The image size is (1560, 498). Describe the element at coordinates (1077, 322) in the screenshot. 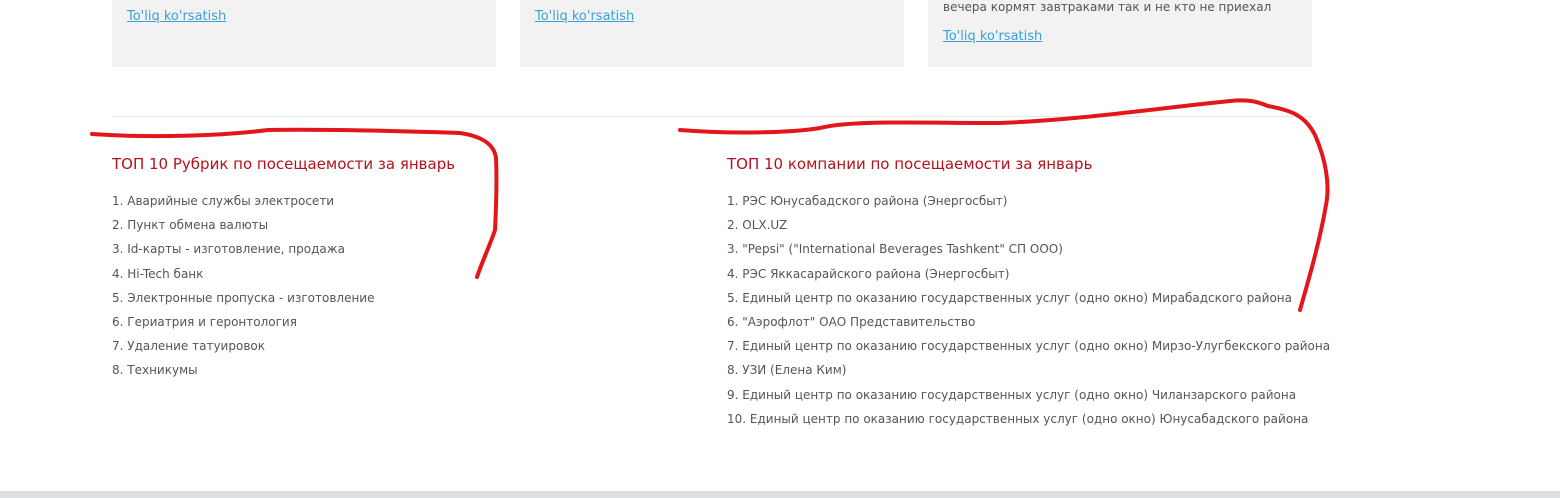

I see `company-item: 6. "Аэрофлот" ОАО Представительство` at that location.